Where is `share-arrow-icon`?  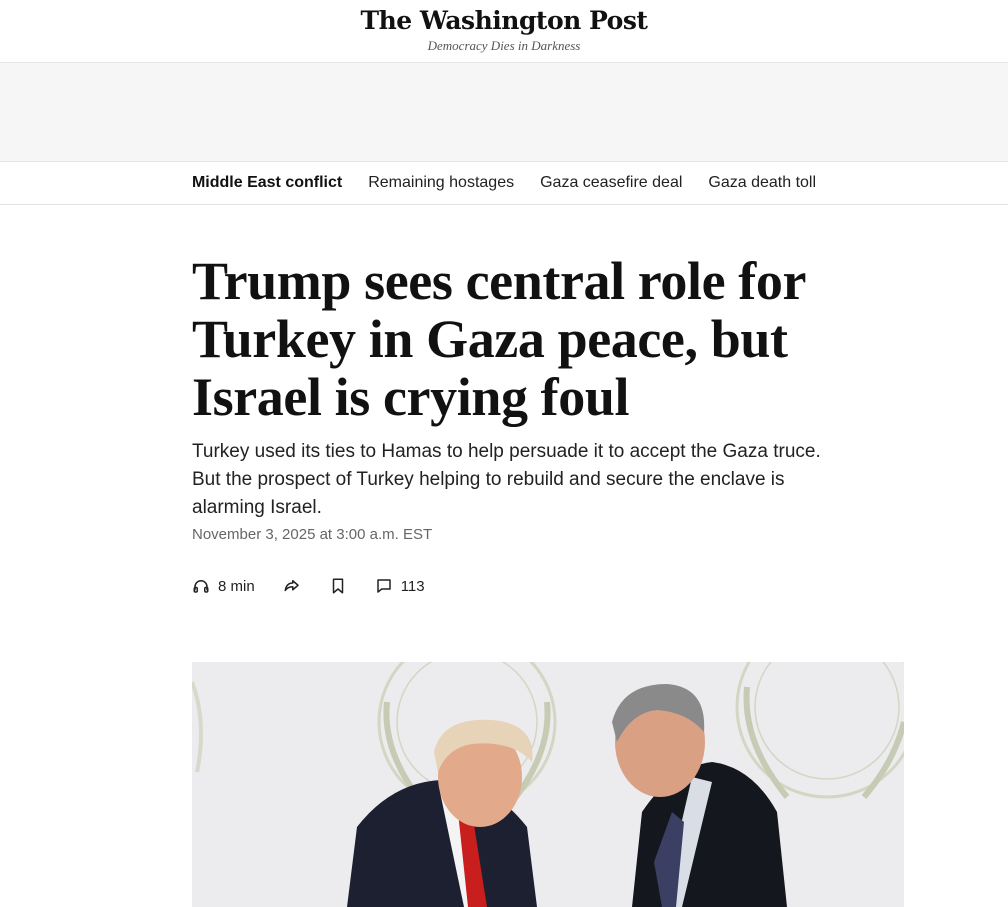 share-arrow-icon is located at coordinates (291, 586).